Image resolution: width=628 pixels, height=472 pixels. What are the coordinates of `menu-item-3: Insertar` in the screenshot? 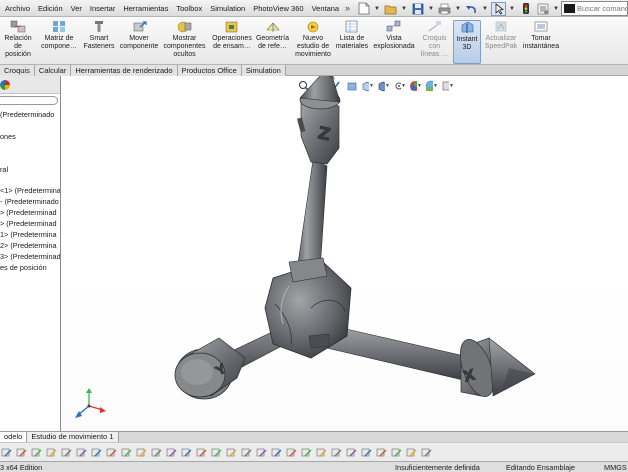 It's located at (102, 8).